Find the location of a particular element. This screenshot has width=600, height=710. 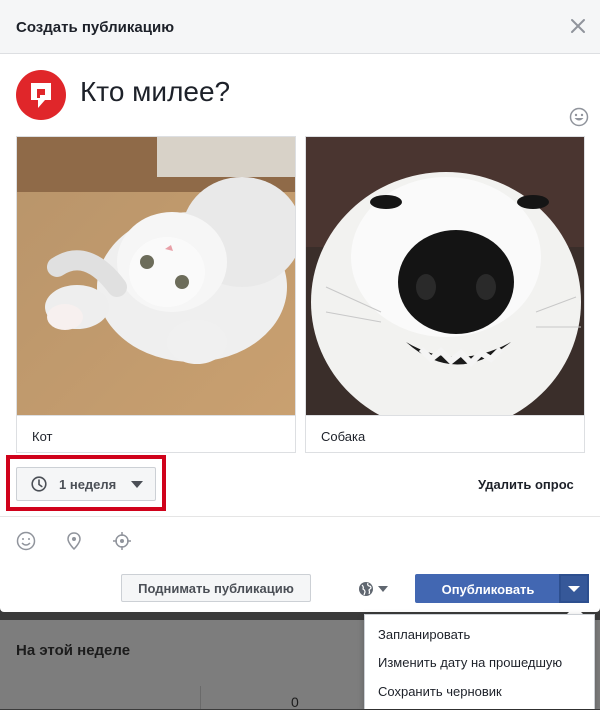

close-icon is located at coordinates (578, 26).